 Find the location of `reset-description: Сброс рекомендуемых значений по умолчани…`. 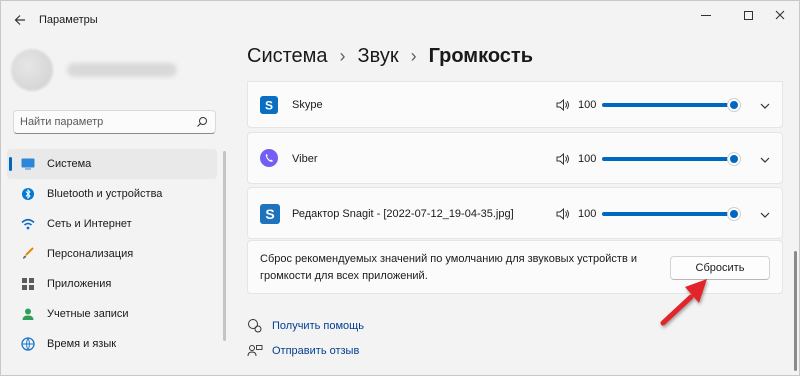

reset-description: Сброс рекомендуемых значений по умолчани… is located at coordinates (449, 267).